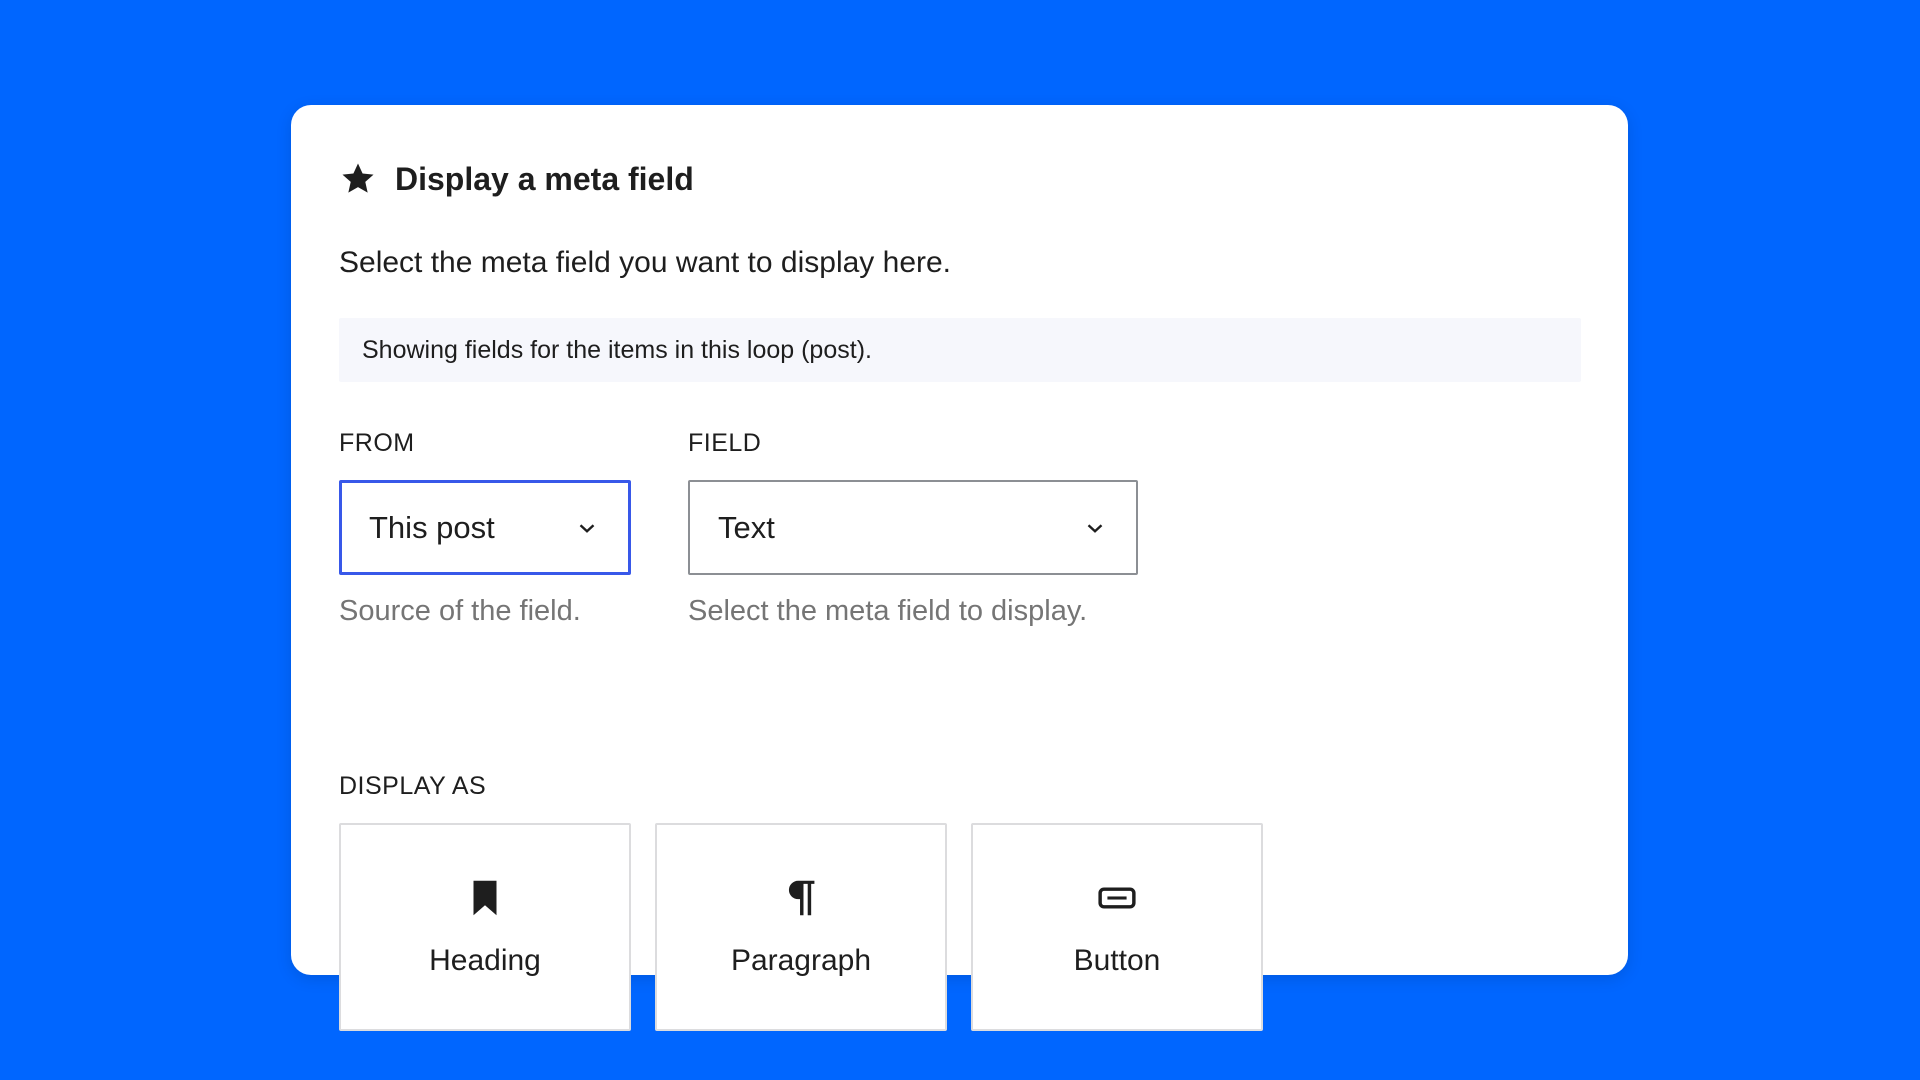 The image size is (1920, 1080). What do you see at coordinates (432, 527) in the screenshot?
I see `from-select-value: This post` at bounding box center [432, 527].